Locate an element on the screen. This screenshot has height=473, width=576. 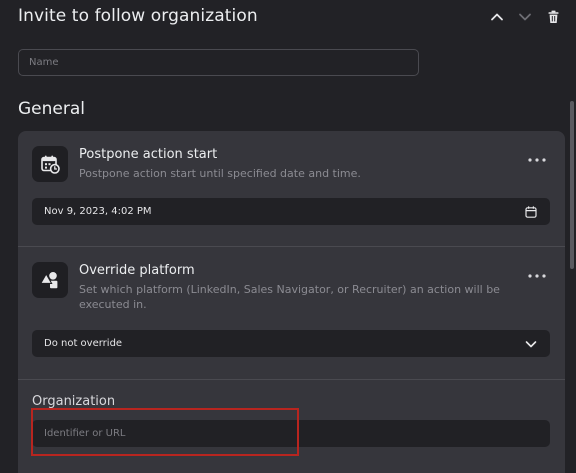
shapes-icon is located at coordinates (50, 280).